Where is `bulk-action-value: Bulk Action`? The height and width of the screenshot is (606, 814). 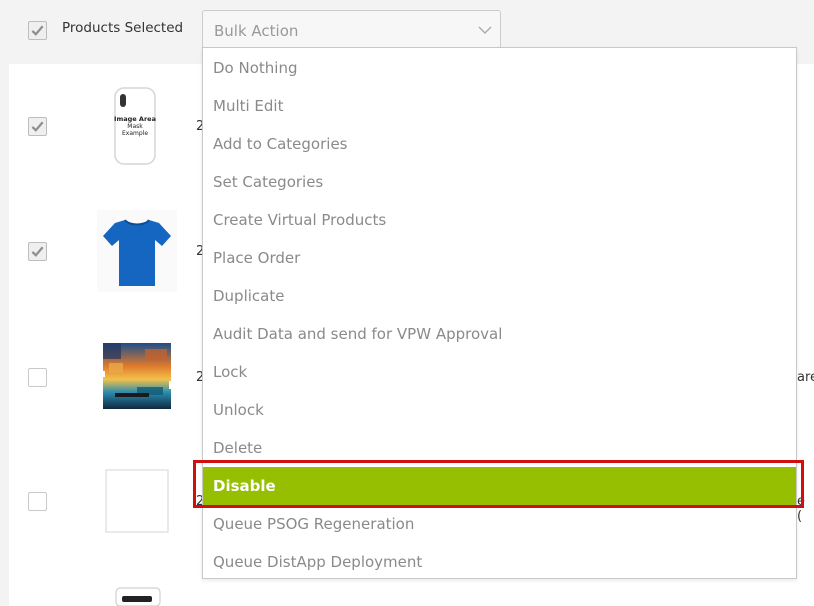
bulk-action-value: Bulk Action is located at coordinates (256, 31).